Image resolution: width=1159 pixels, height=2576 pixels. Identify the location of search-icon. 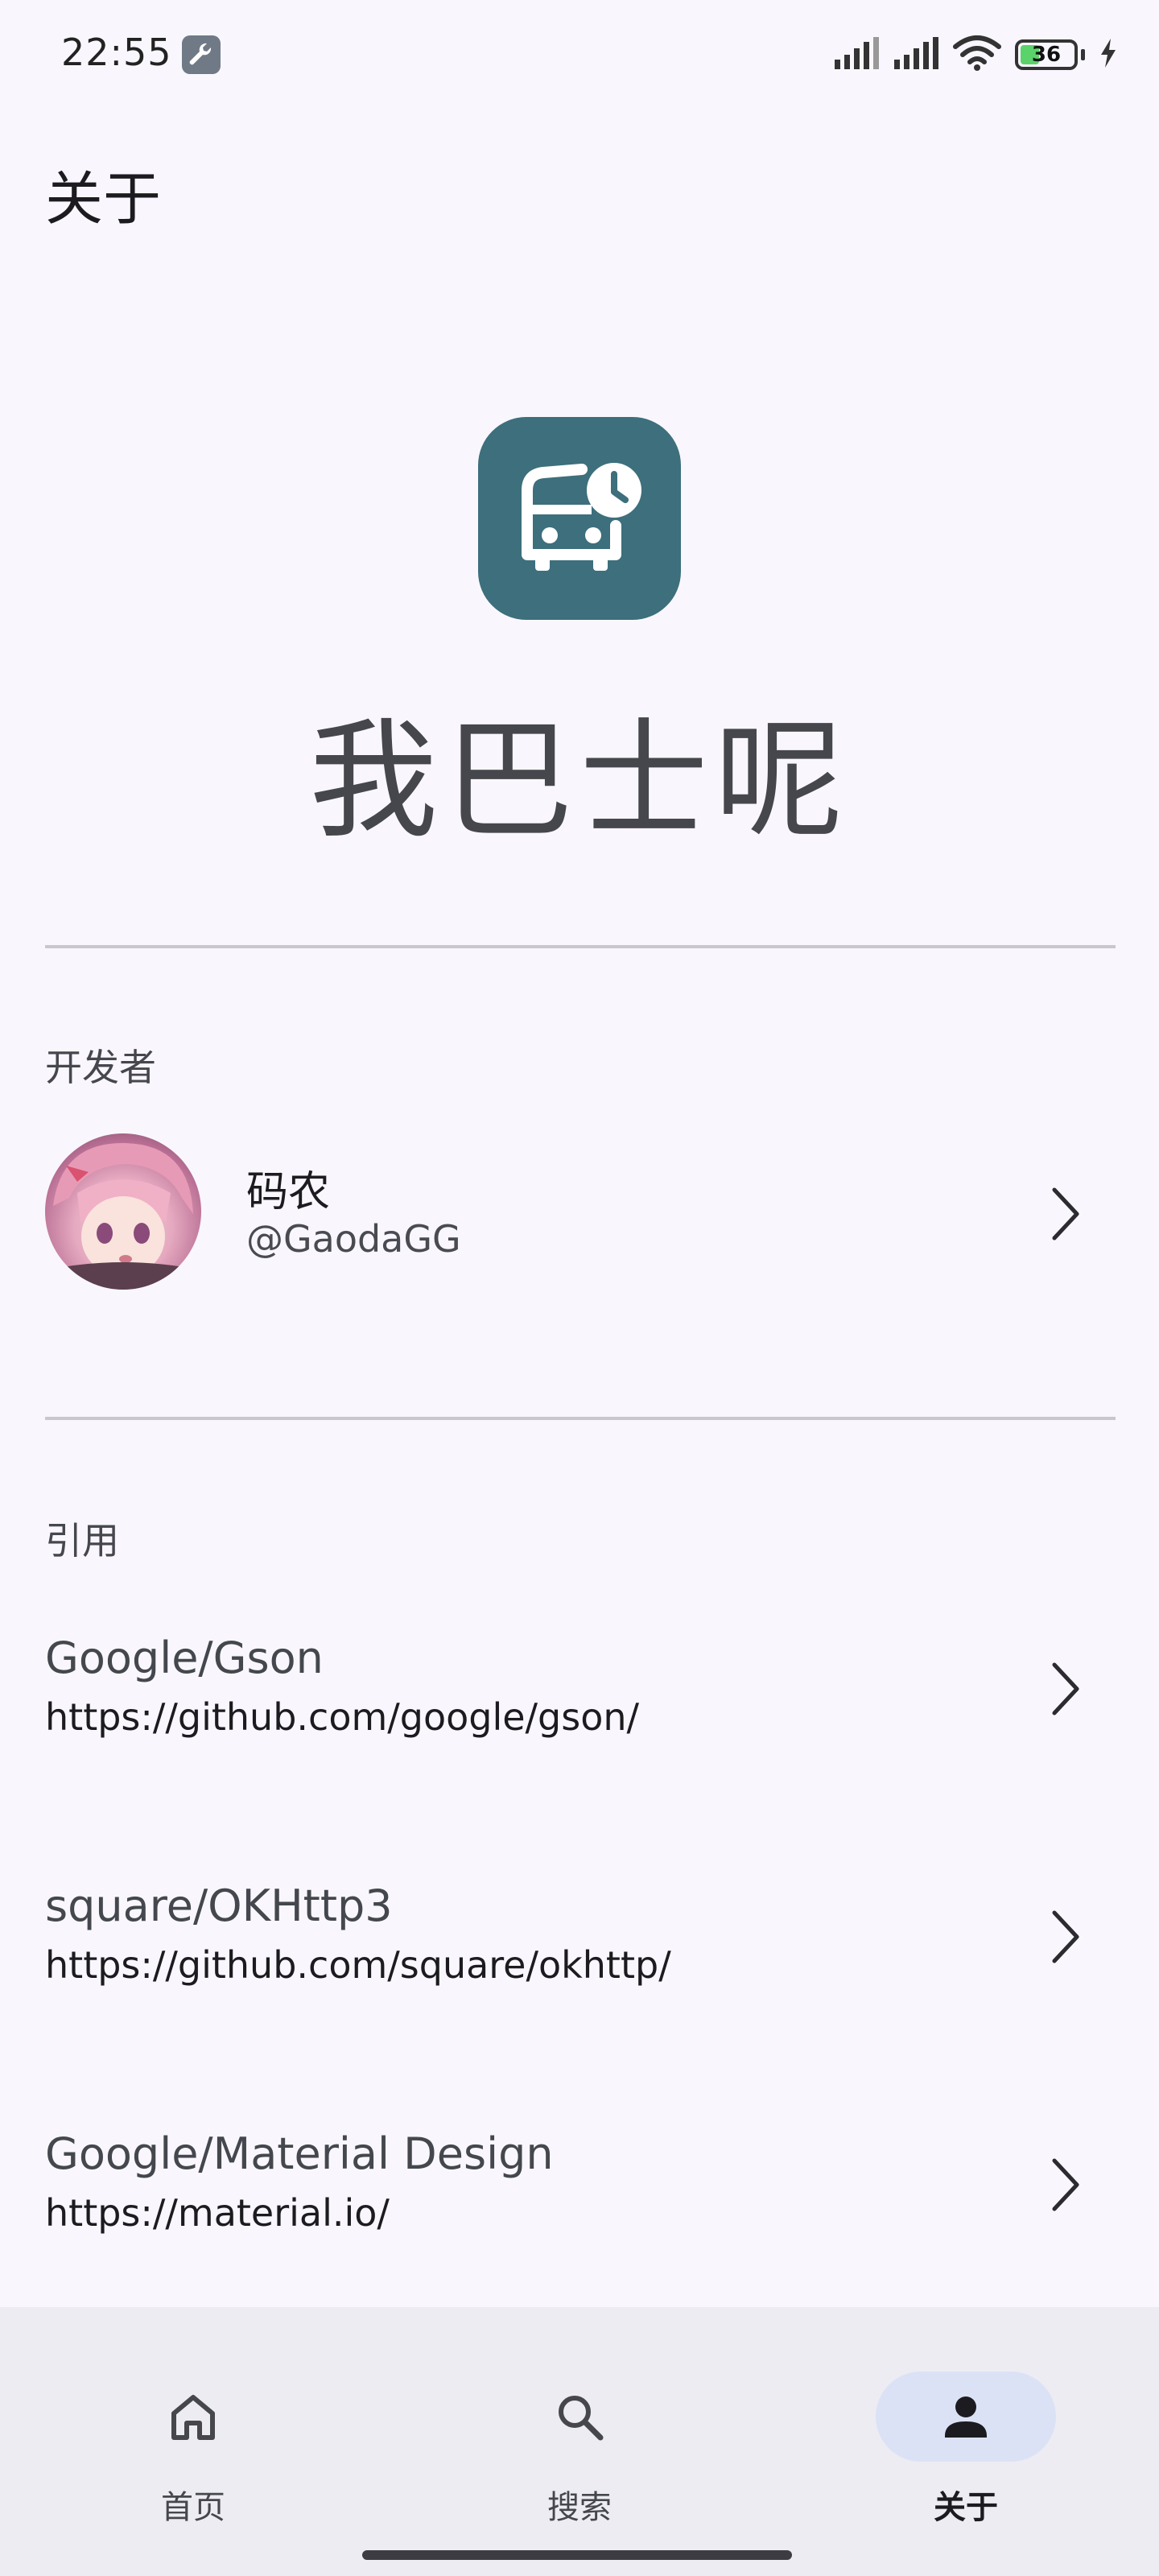
(579, 2417).